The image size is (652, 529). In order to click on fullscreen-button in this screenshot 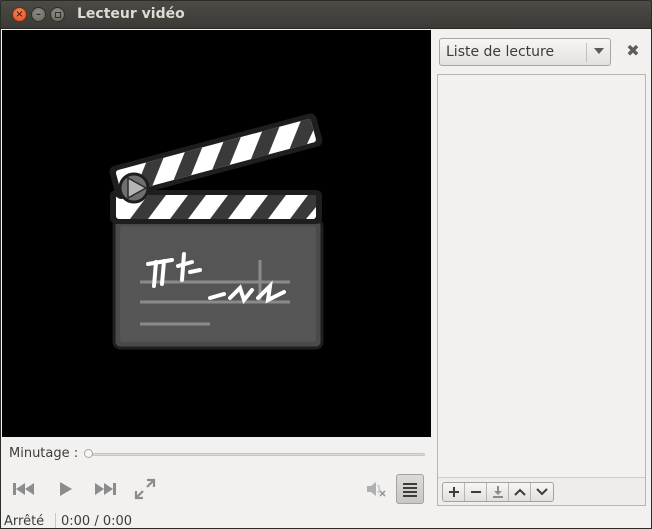, I will do `click(145, 489)`.